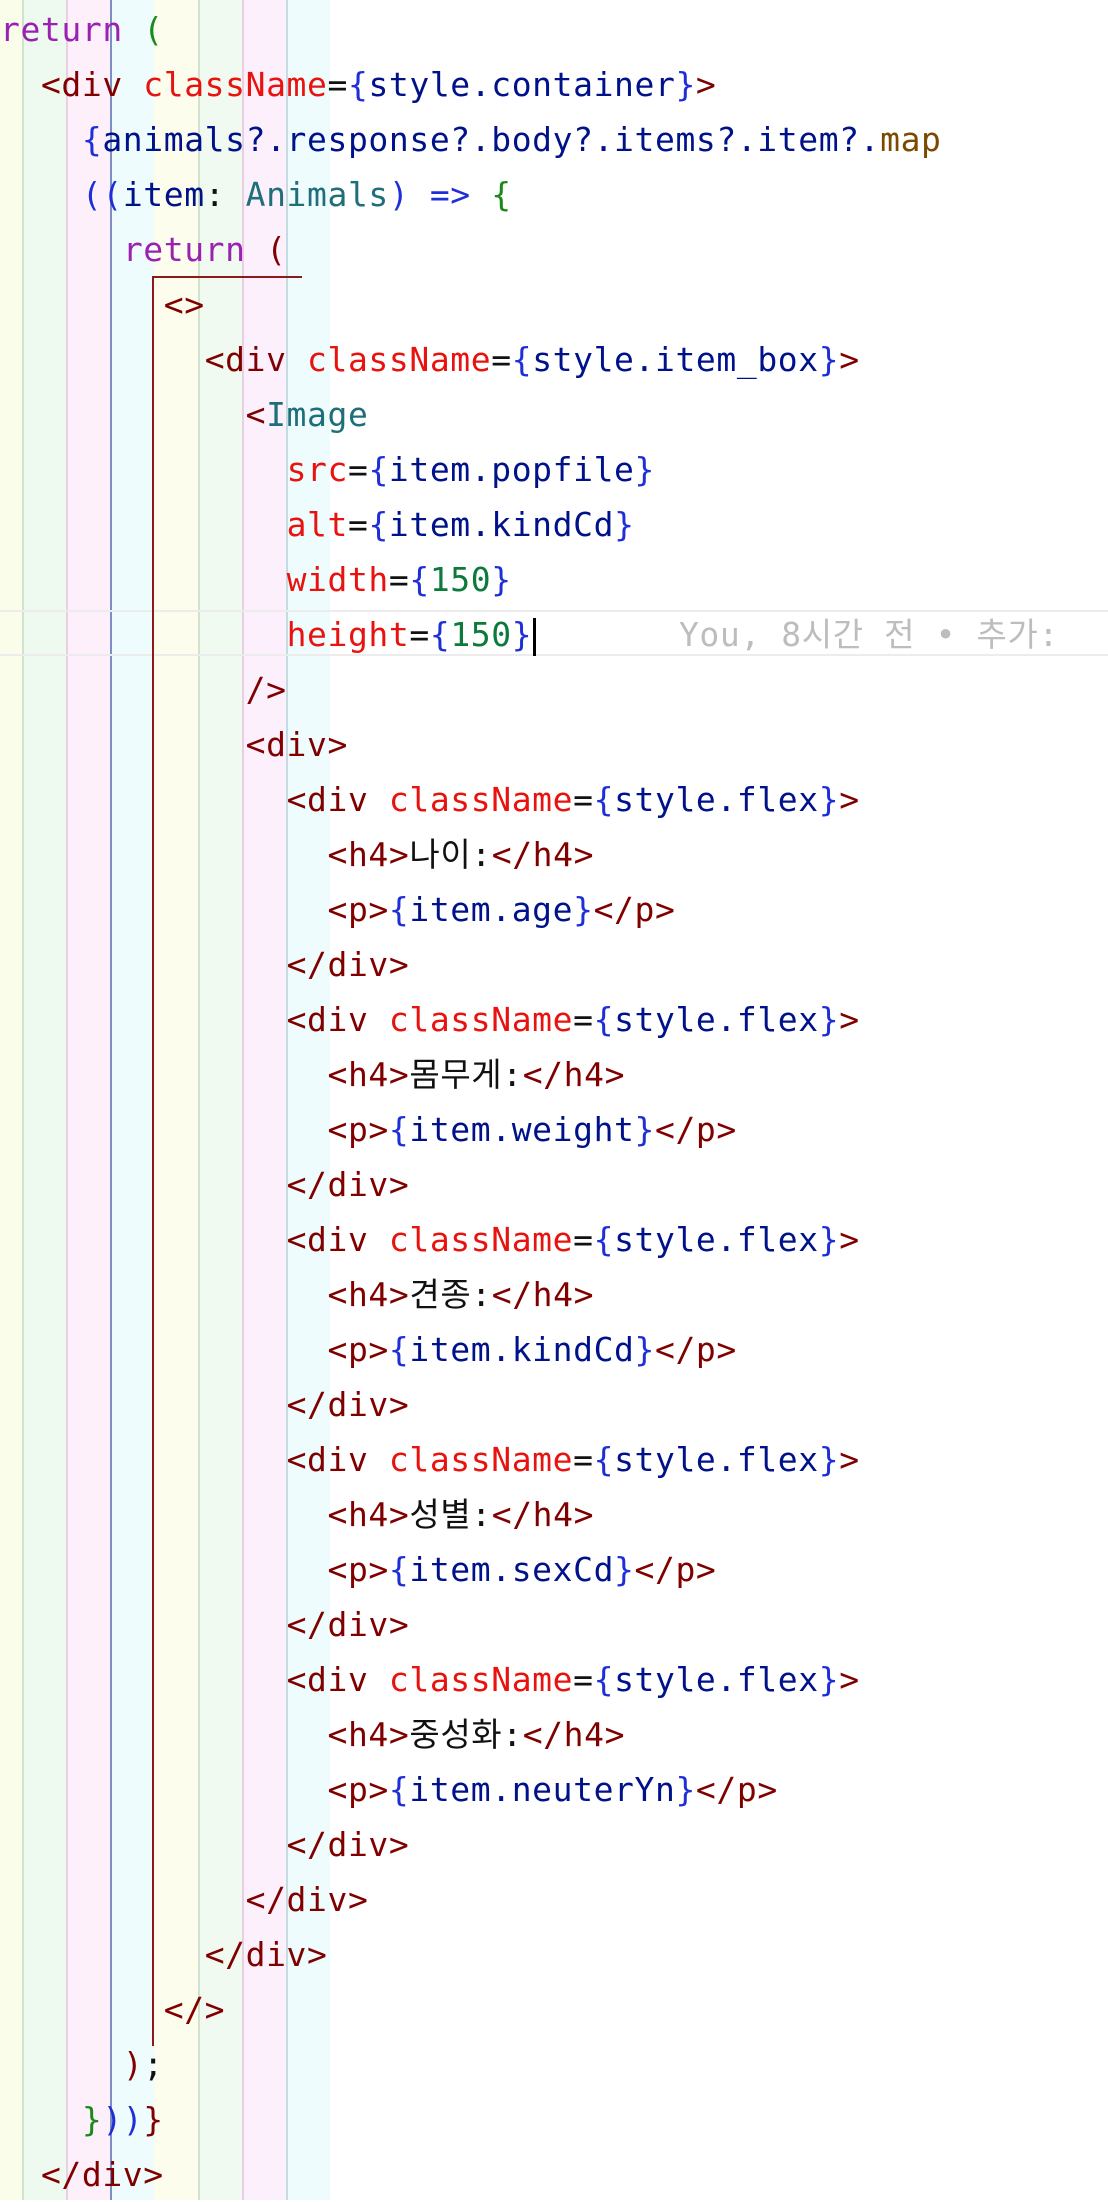  Describe the element at coordinates (460, 579) in the screenshot. I see `token-number: 150` at that location.